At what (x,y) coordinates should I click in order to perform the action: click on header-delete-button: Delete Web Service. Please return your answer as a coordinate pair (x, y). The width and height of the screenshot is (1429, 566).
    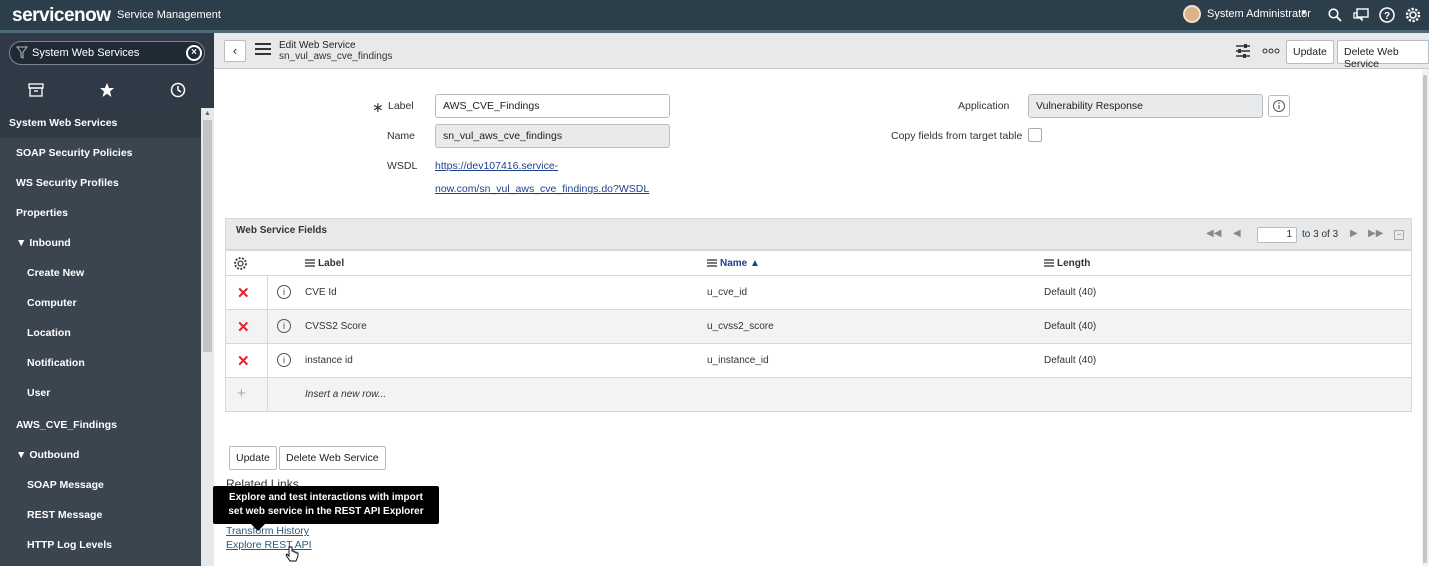
    Looking at the image, I should click on (1383, 55).